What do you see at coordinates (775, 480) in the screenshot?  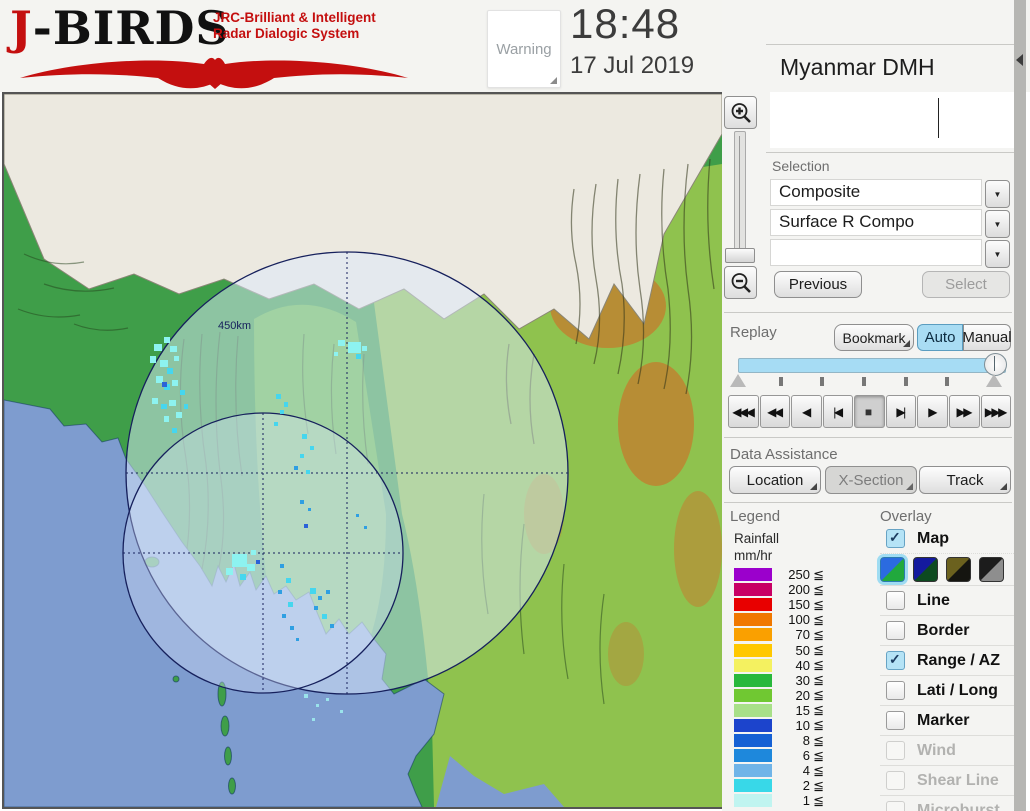 I see `location-button: Location` at bounding box center [775, 480].